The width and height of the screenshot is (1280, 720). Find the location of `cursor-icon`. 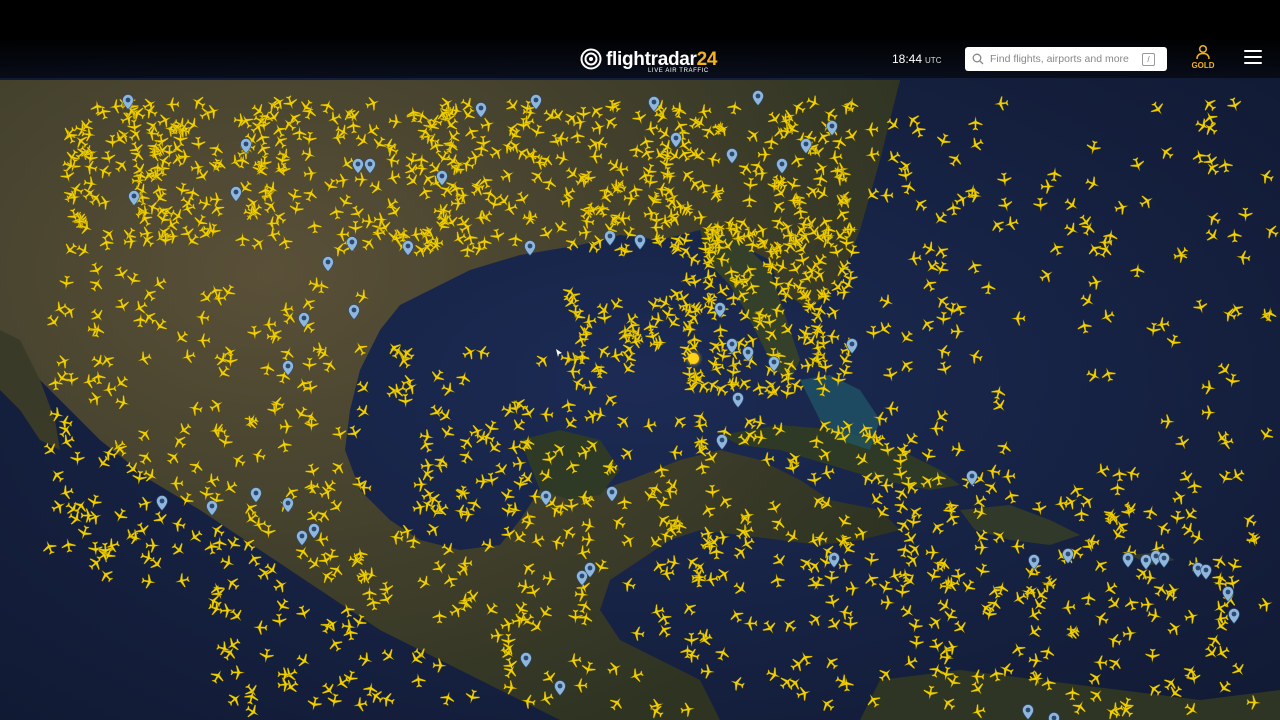

cursor-icon is located at coordinates (559, 353).